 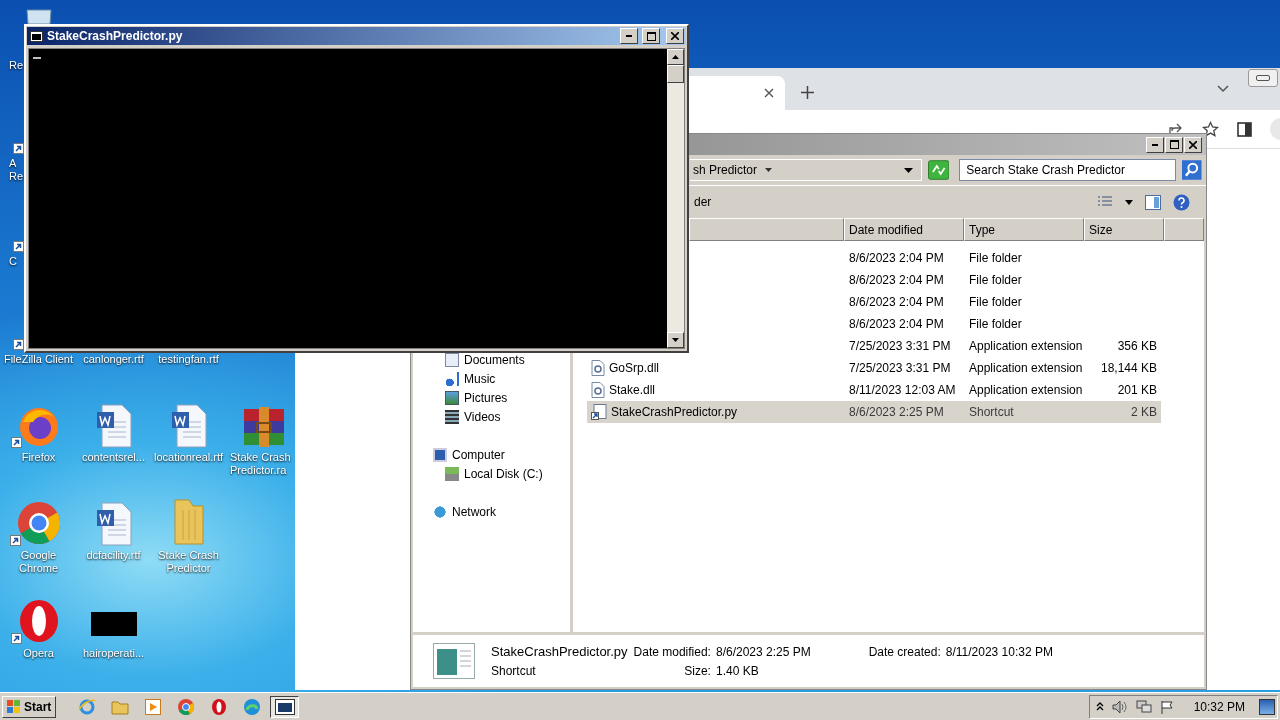 I want to click on internet-explorer-icon, so click(x=86, y=706).